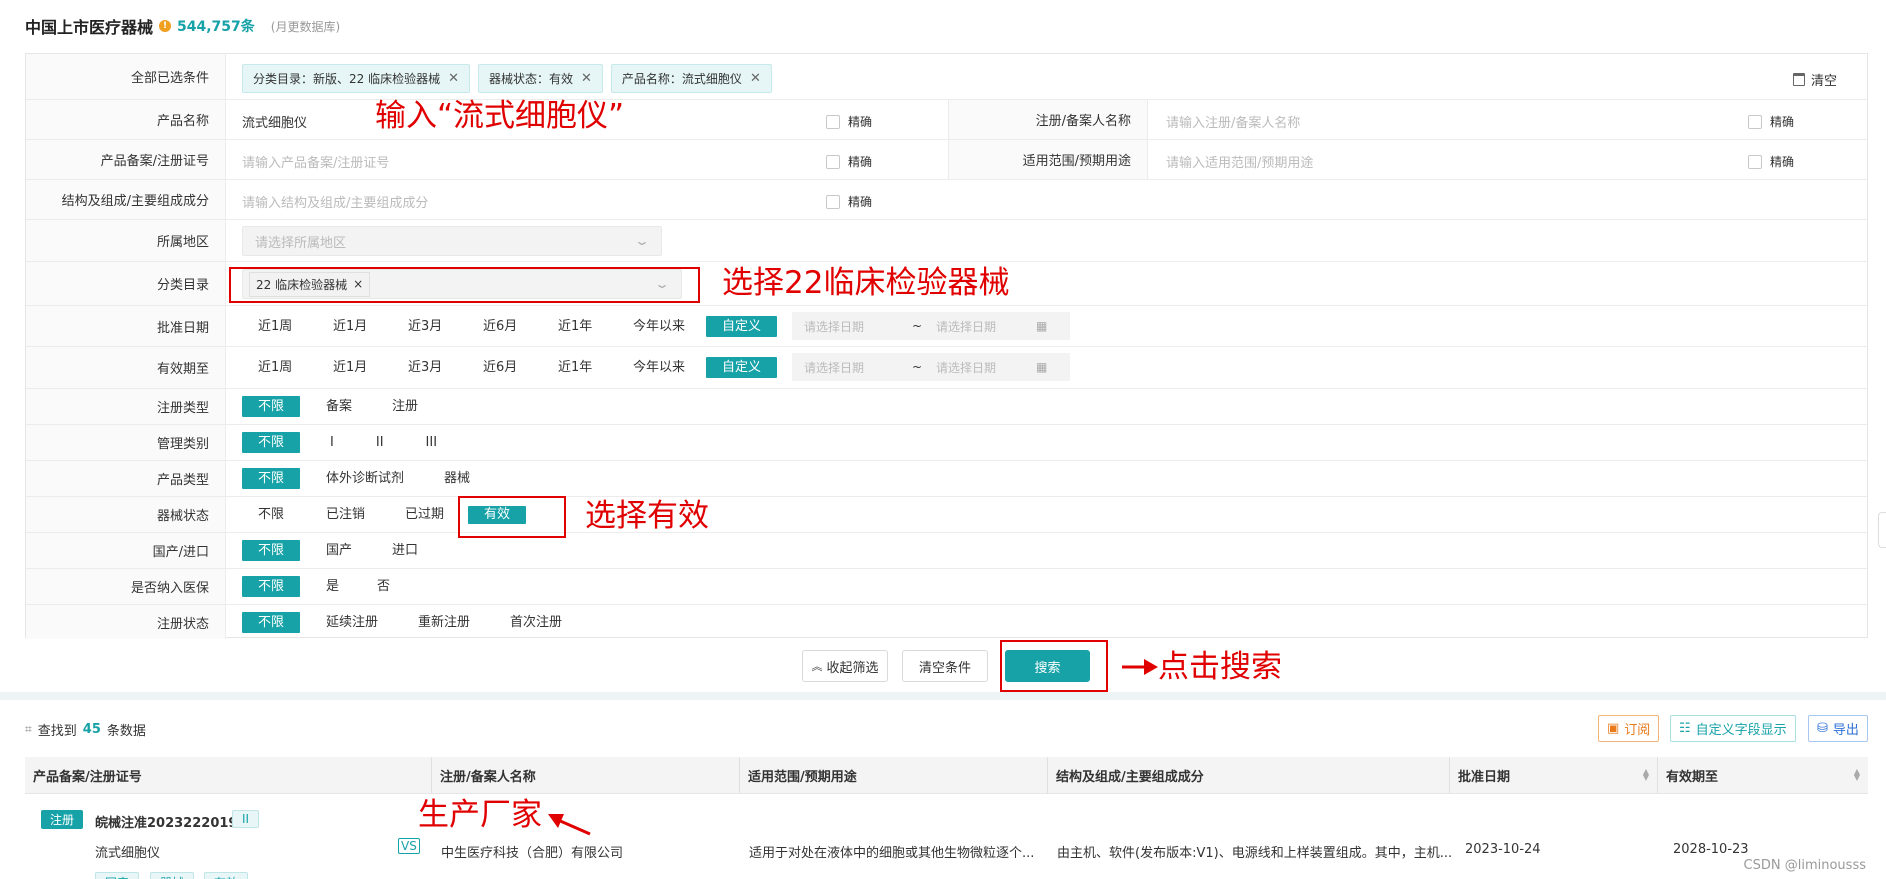  I want to click on approve-date-range: 请选择日期 ~ 请选择日期 ▦, so click(931, 326).